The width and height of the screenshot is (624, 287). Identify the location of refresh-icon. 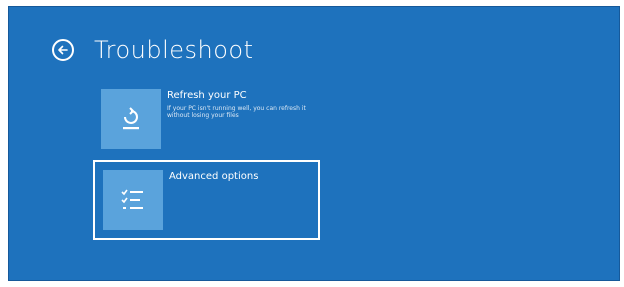
(131, 118).